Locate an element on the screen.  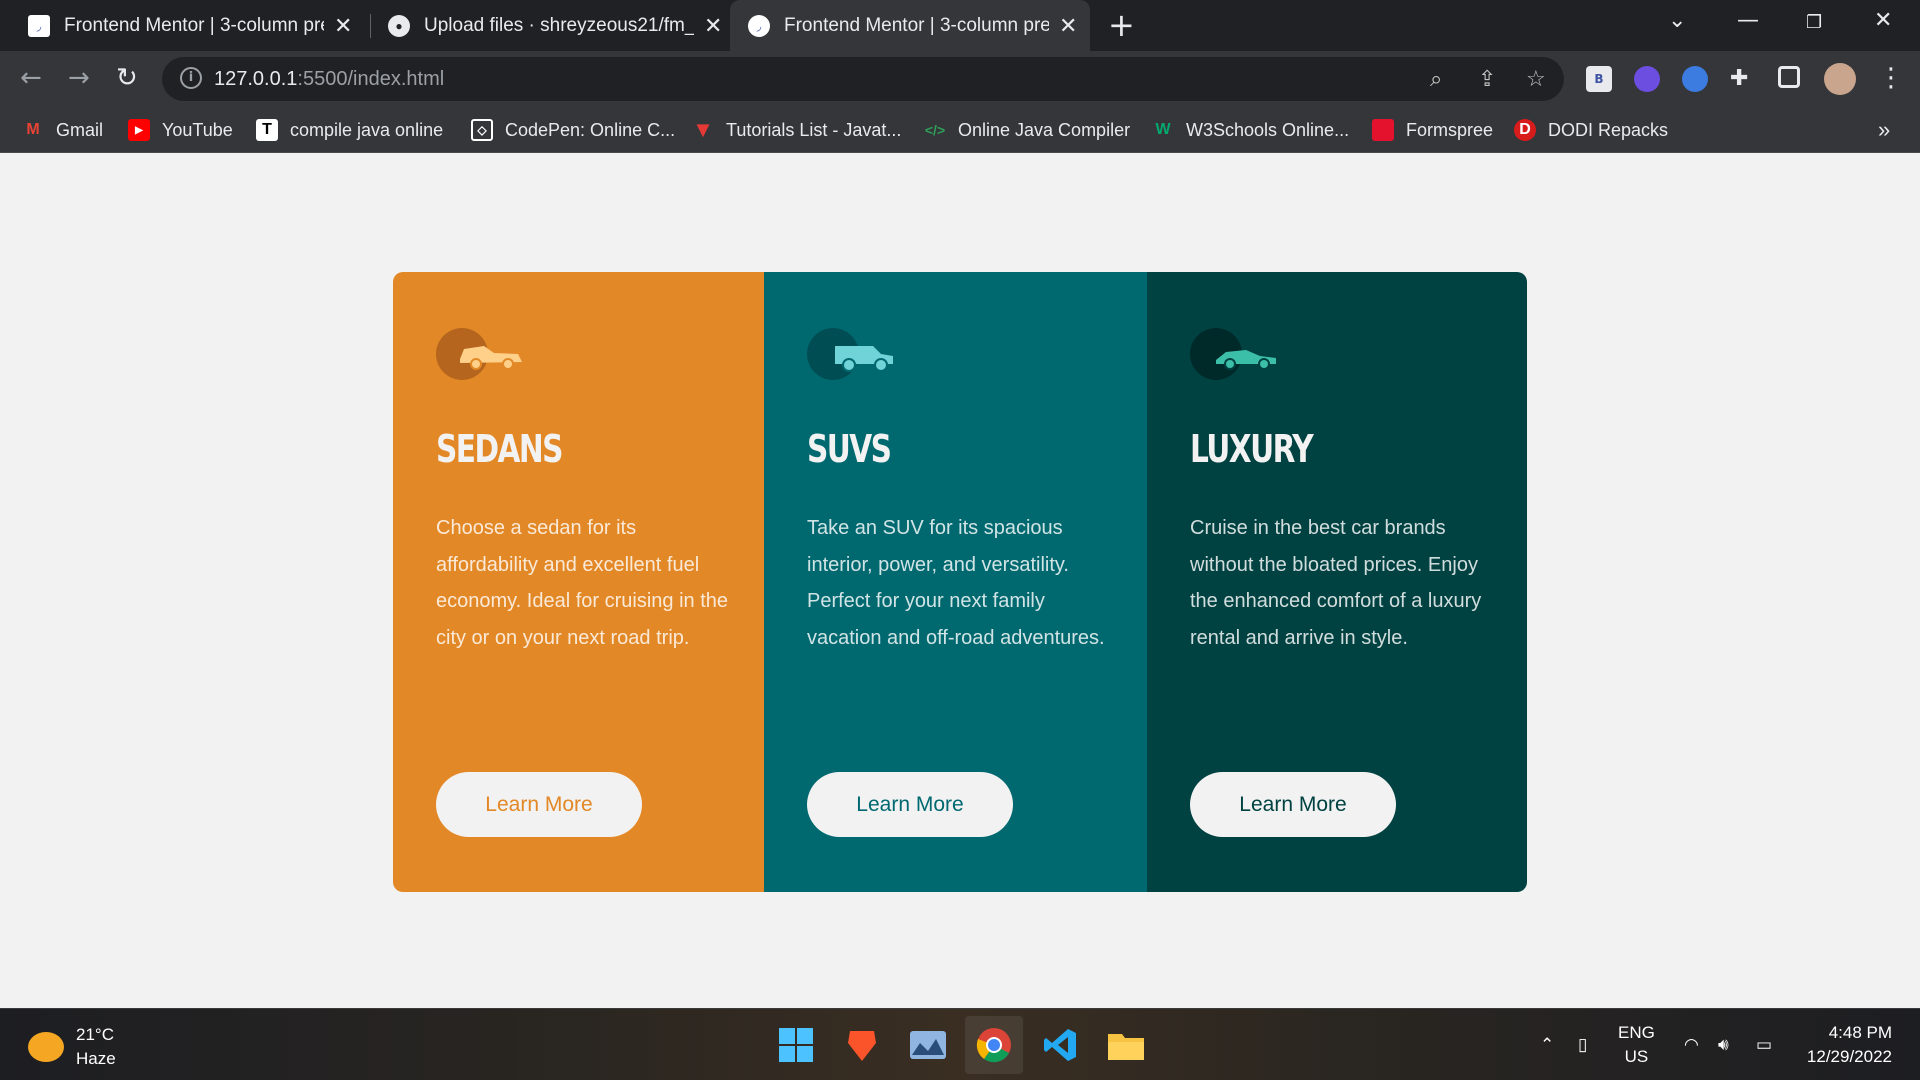
tab-title: Frontend Mentor | 3-column preview is located at coordinates (916, 25).